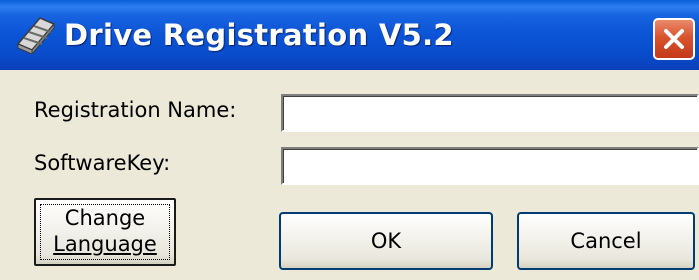  Describe the element at coordinates (490, 166) in the screenshot. I see `software-key-input` at that location.